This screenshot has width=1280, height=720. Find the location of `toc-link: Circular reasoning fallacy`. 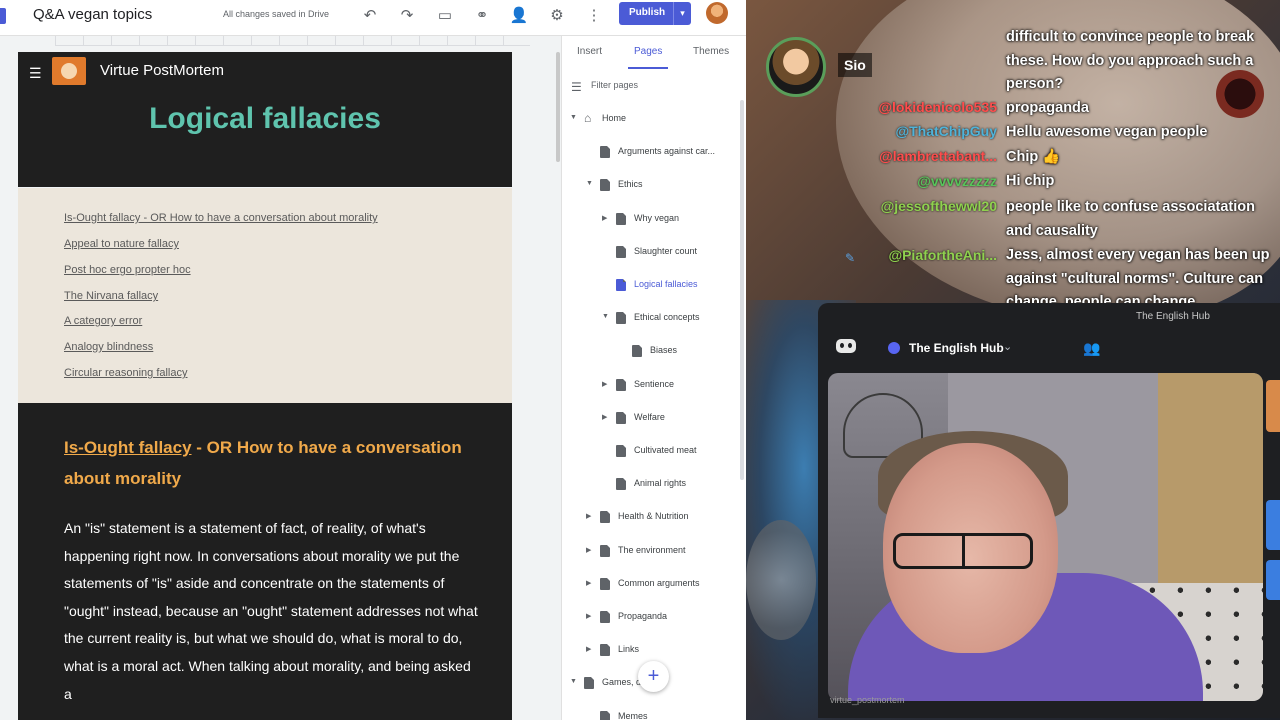

toc-link: Circular reasoning fallacy is located at coordinates (126, 373).